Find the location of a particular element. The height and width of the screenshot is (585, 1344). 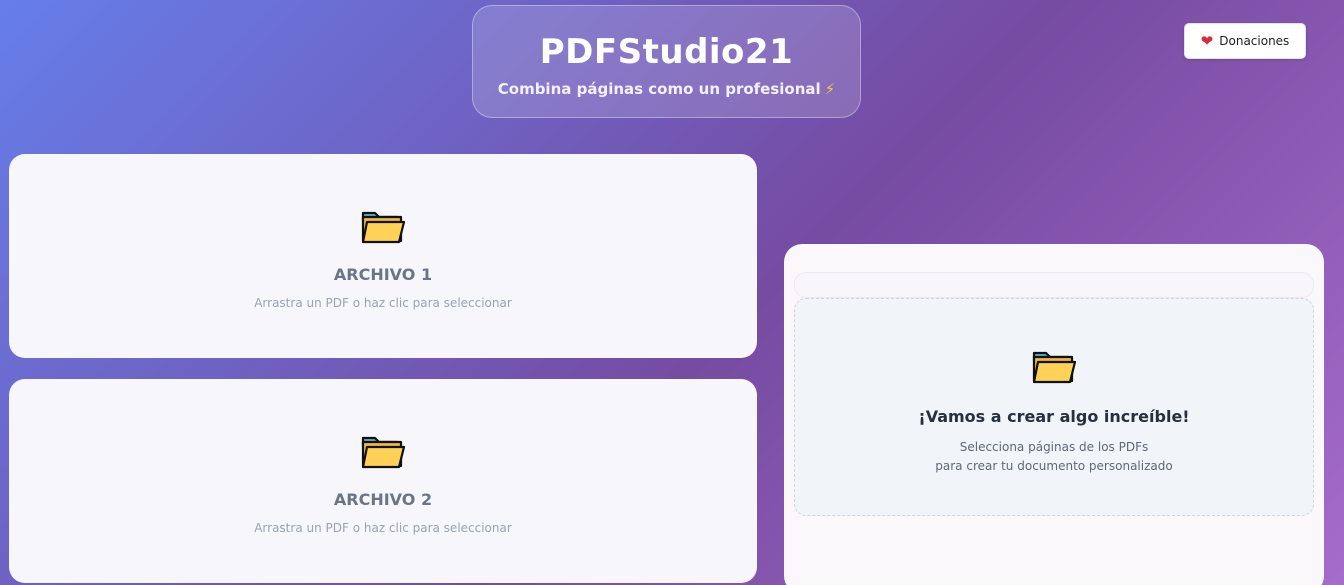

upload-title: ARCHIVO 1 is located at coordinates (383, 274).